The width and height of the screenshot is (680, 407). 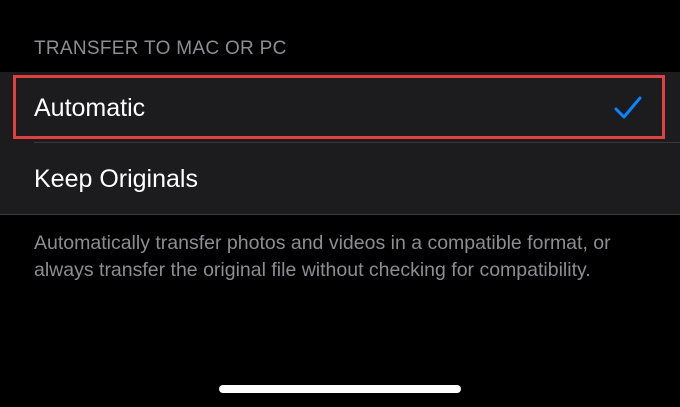 I want to click on home-indicator, so click(x=340, y=389).